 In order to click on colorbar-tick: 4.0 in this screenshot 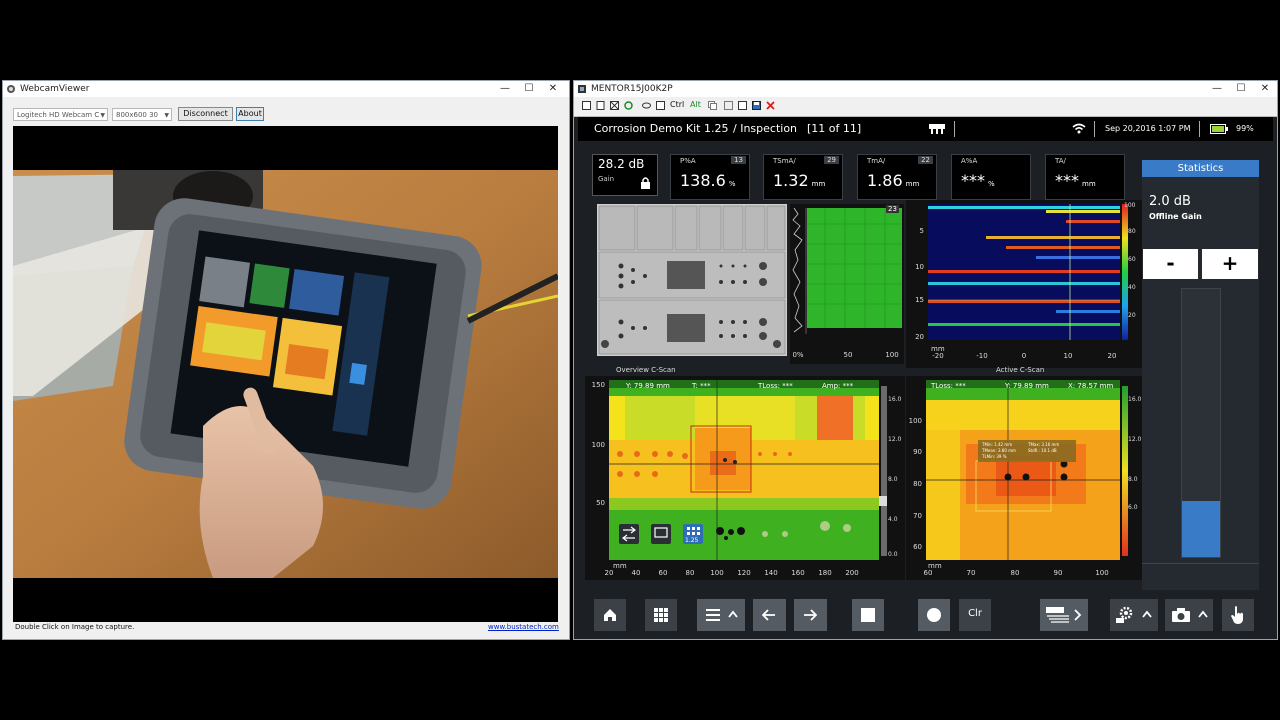, I will do `click(893, 519)`.